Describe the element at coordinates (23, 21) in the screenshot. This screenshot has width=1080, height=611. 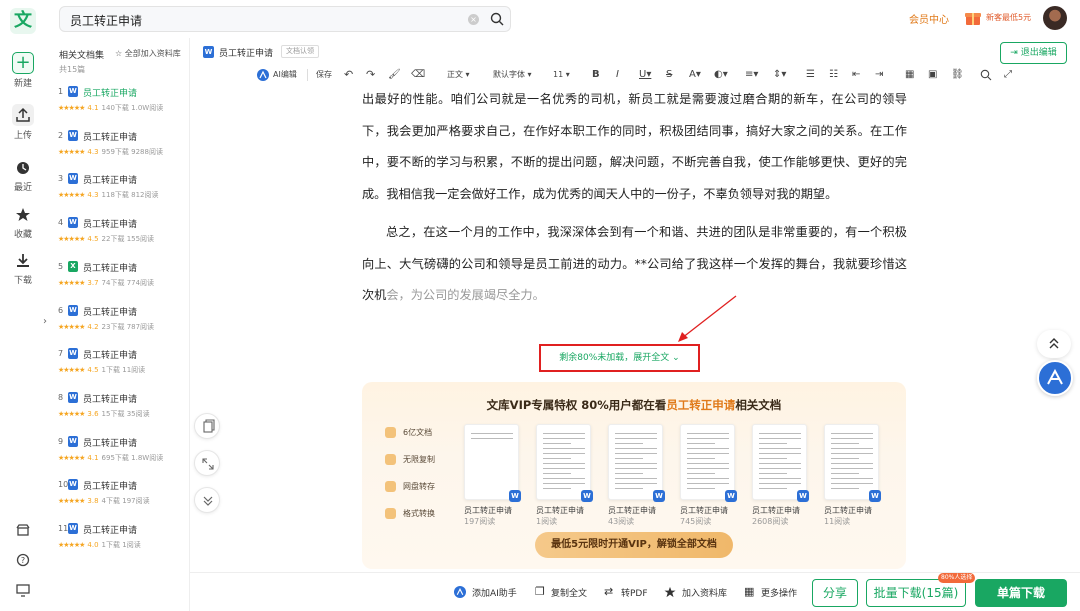
I see `app-logo: 文` at that location.